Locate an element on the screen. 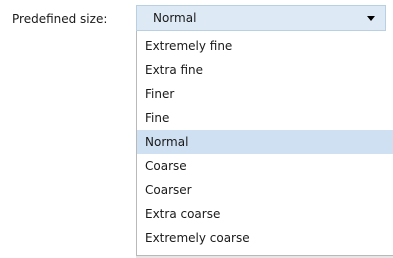  dropdown-item-fine: Fine is located at coordinates (265, 118).